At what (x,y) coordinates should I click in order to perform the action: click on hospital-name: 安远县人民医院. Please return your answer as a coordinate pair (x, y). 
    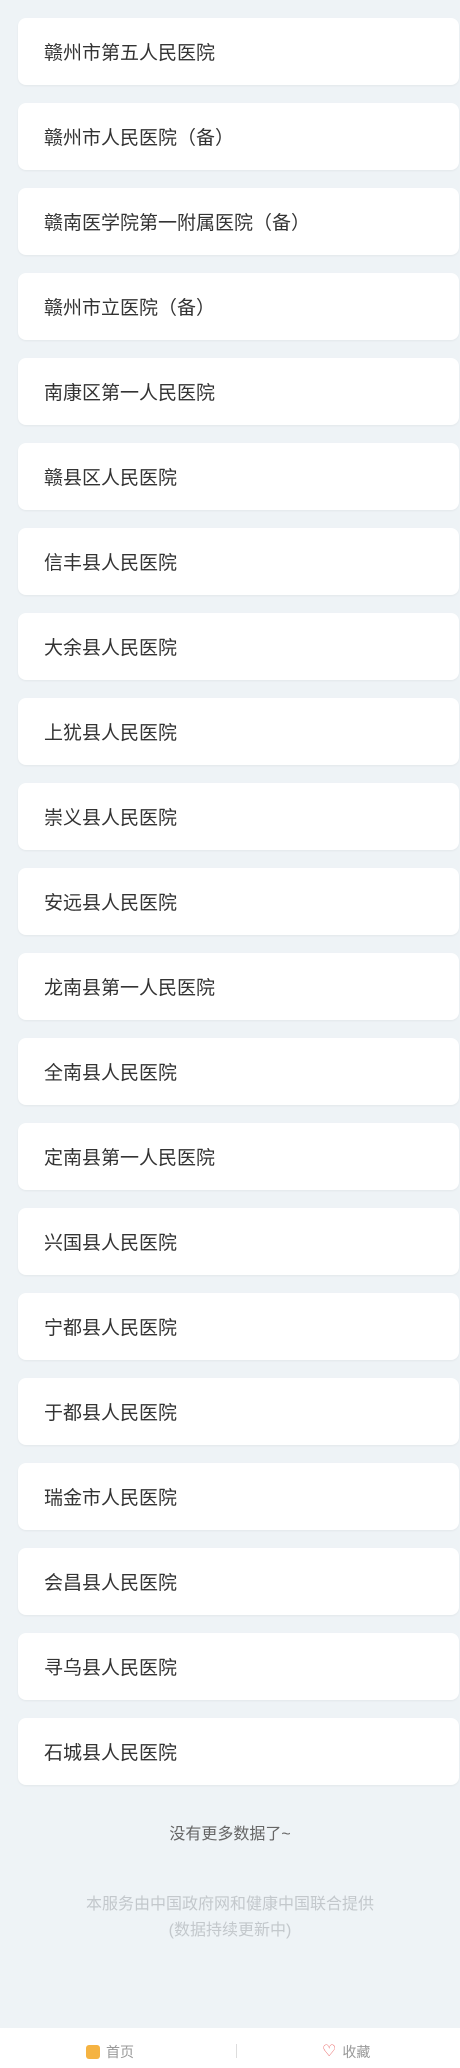
    Looking at the image, I should click on (111, 903).